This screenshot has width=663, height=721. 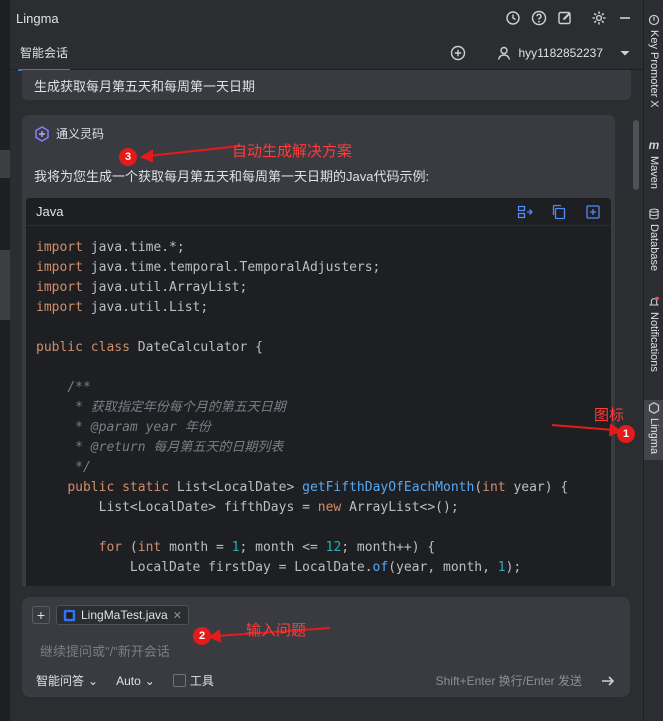 What do you see at coordinates (626, 434) in the screenshot?
I see `annotation-1-badge: 1` at bounding box center [626, 434].